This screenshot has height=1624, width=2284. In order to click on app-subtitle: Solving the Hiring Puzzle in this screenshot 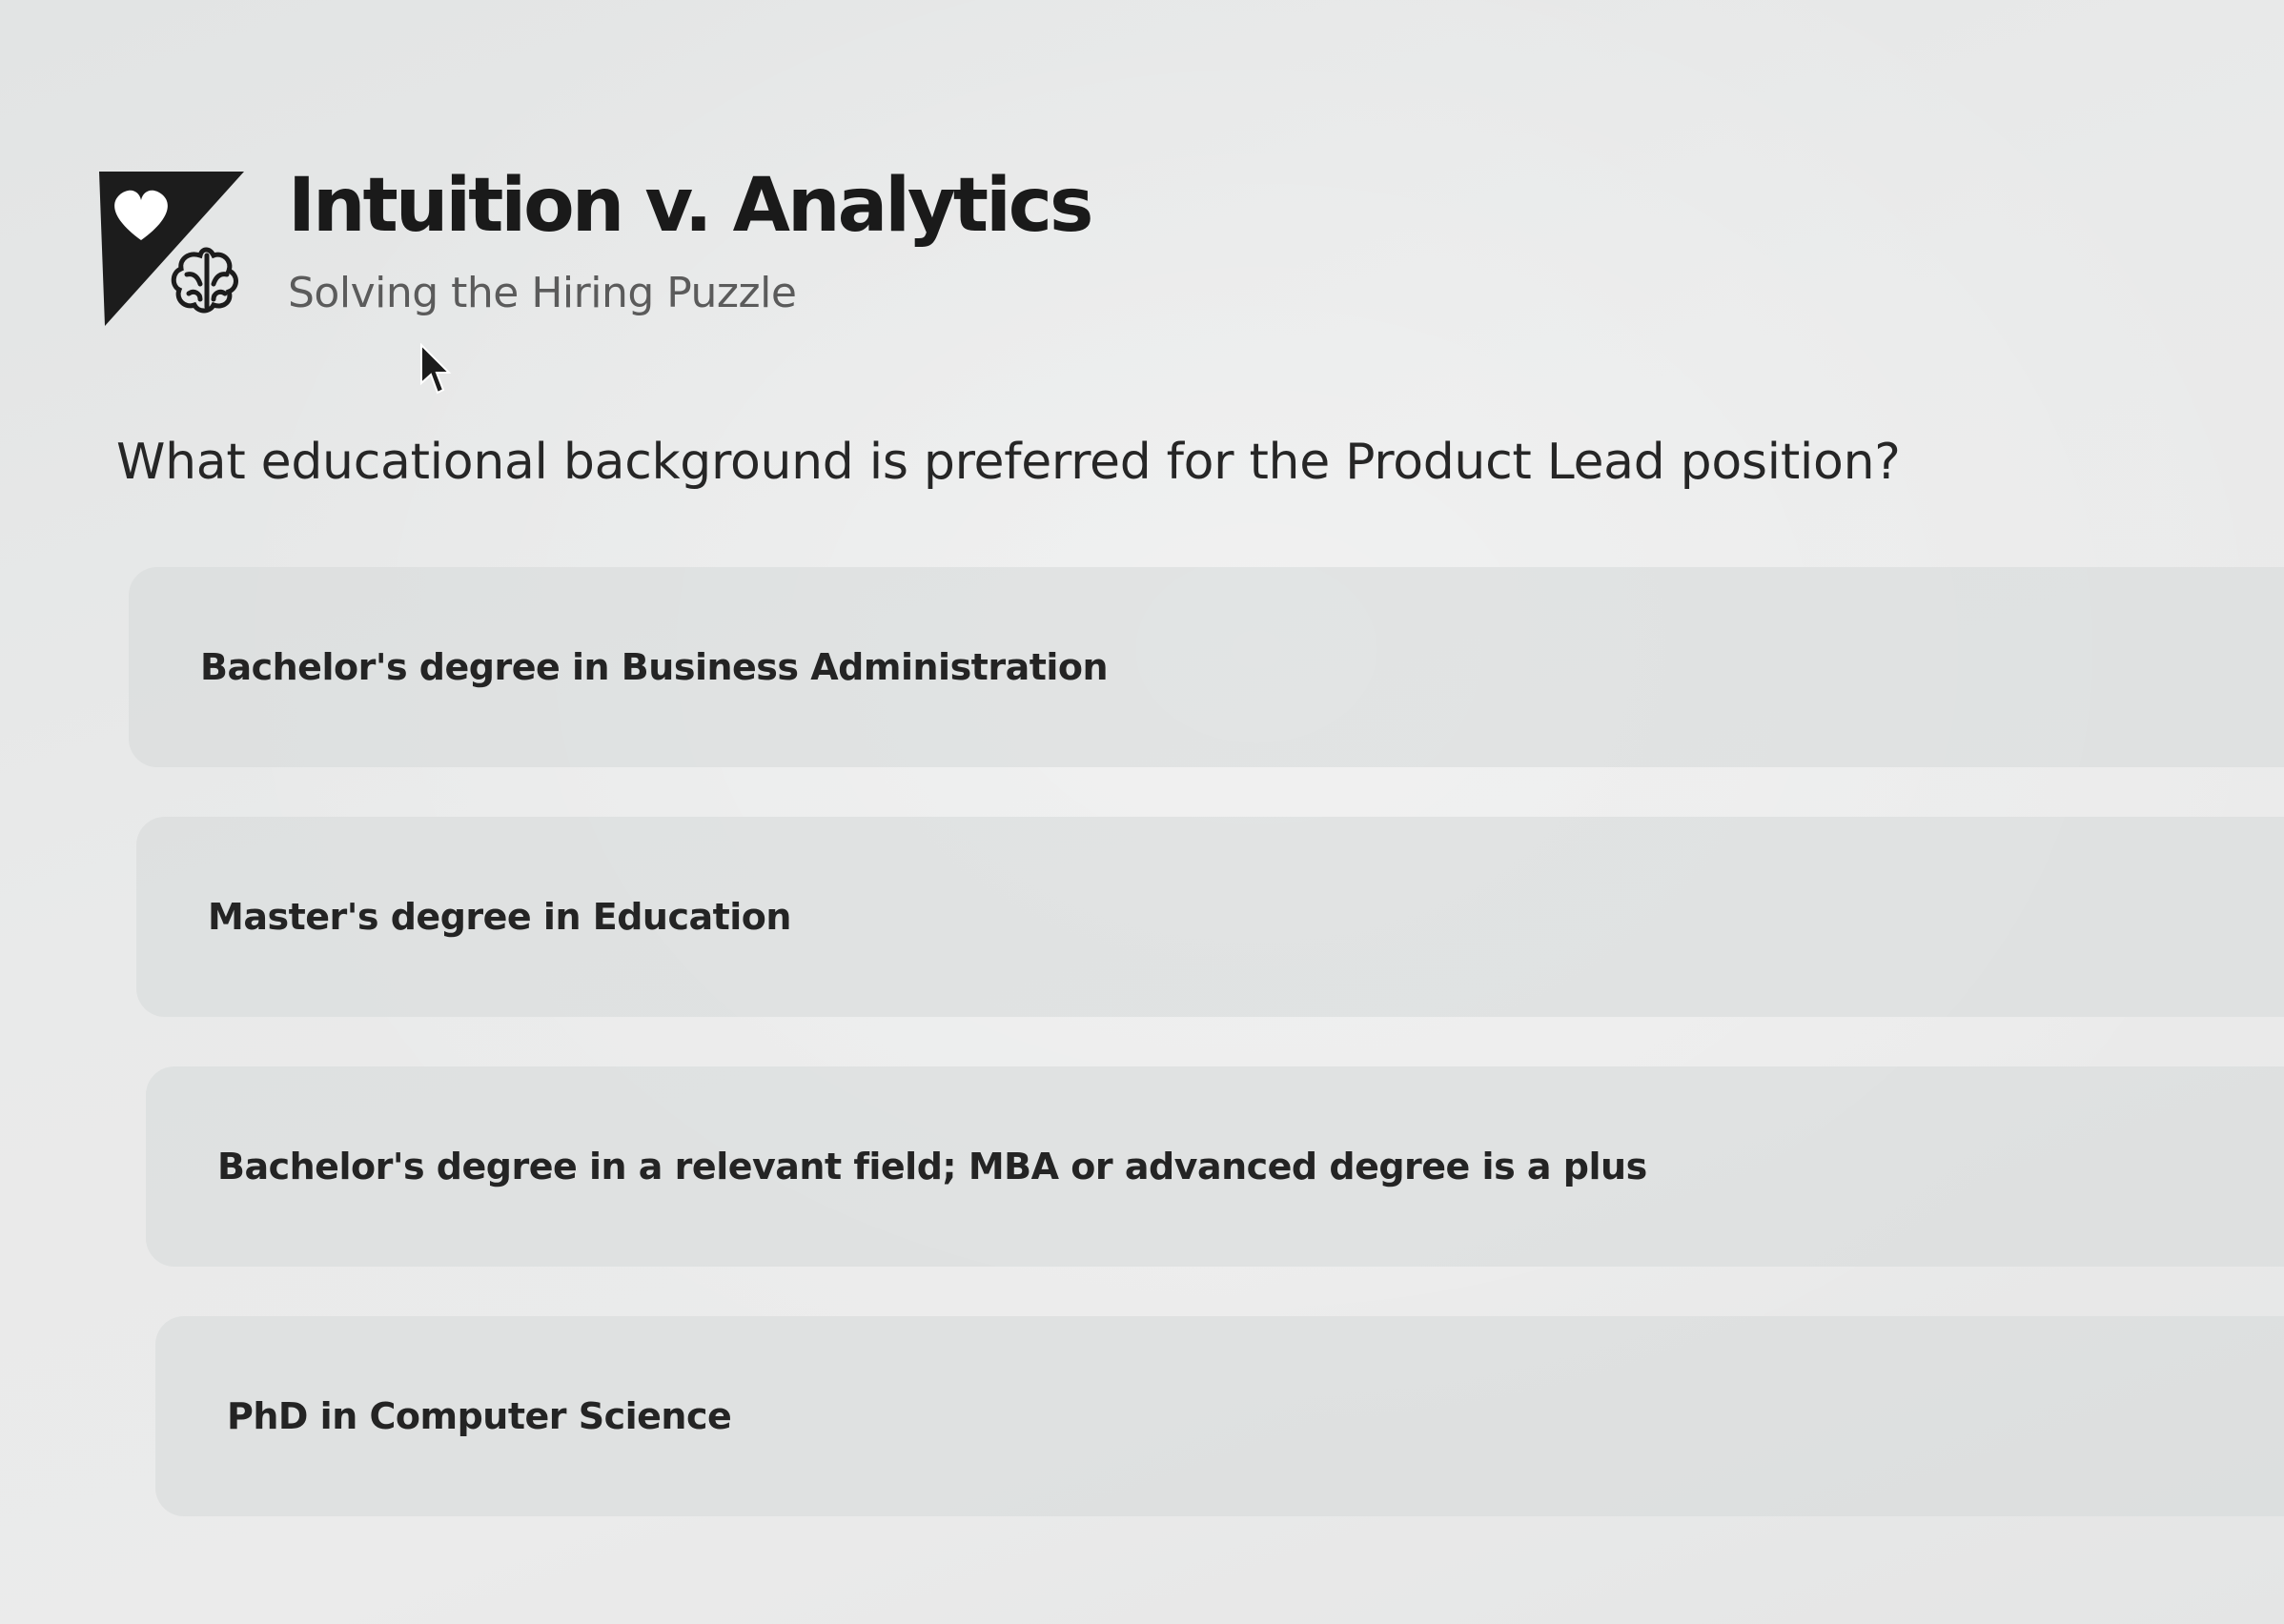, I will do `click(542, 292)`.